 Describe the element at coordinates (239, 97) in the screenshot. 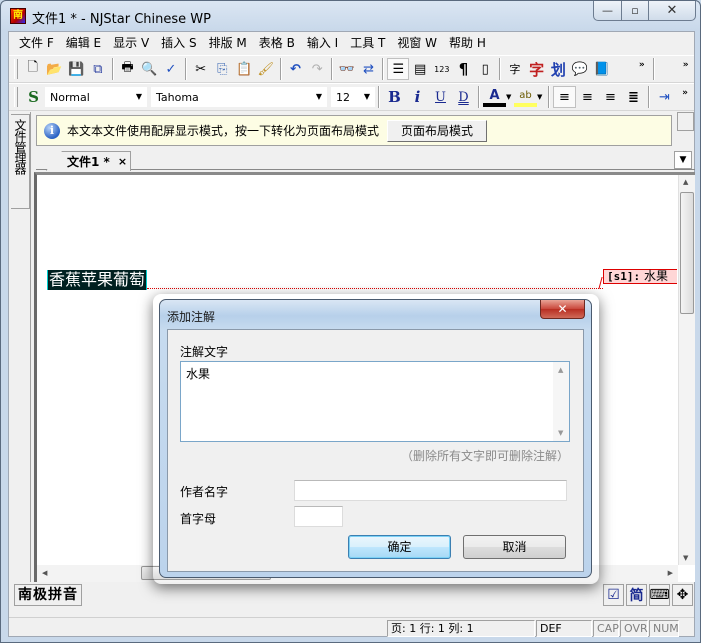

I see `font-select: Tahoma ▼` at that location.